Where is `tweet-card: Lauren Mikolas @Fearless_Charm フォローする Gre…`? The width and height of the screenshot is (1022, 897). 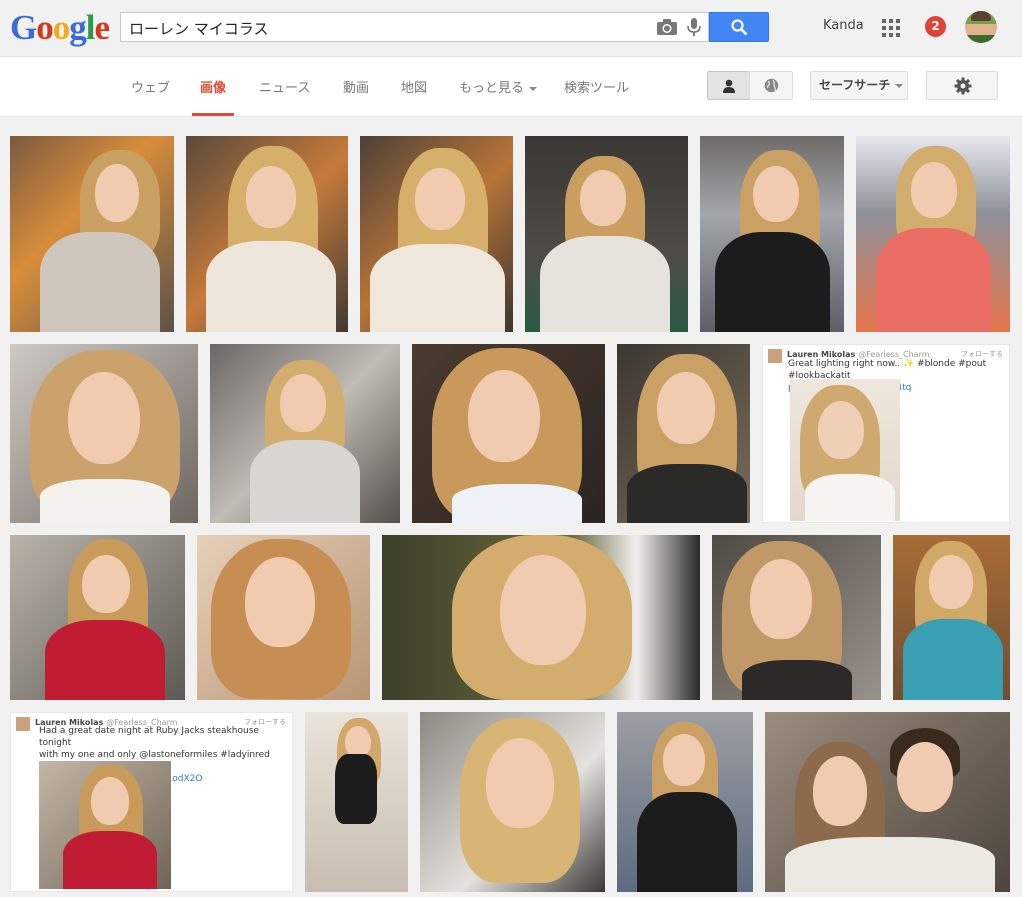
tweet-card: Lauren Mikolas @Fearless_Charm フォローする Gre… is located at coordinates (886, 433).